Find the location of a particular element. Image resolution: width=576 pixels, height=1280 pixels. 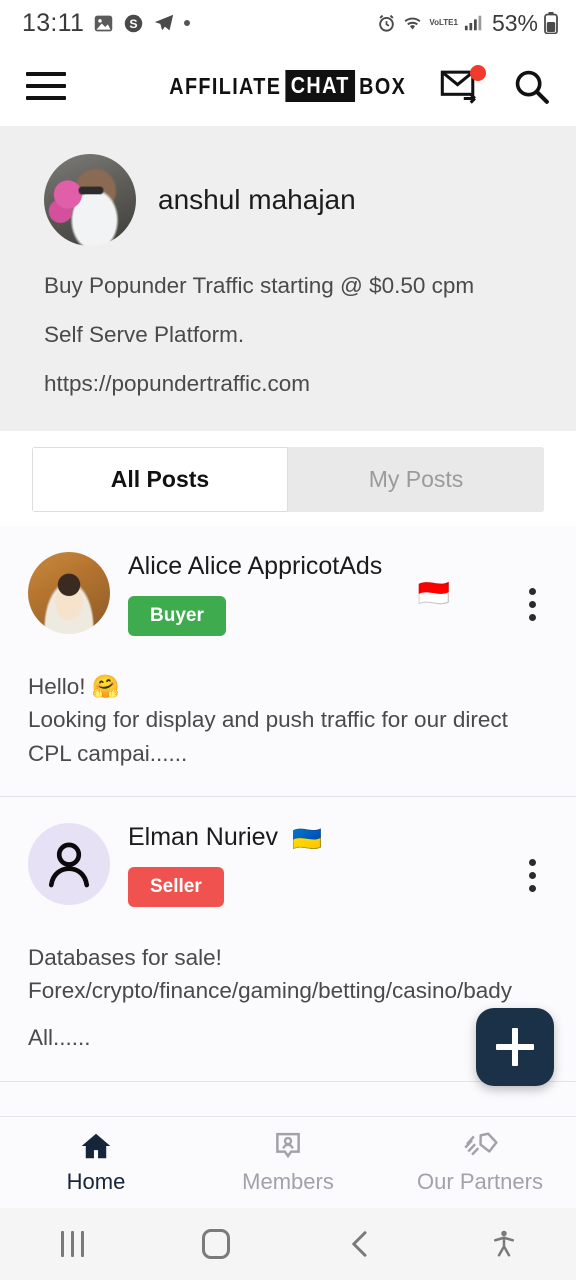

home-square-icon is located at coordinates (216, 1244).